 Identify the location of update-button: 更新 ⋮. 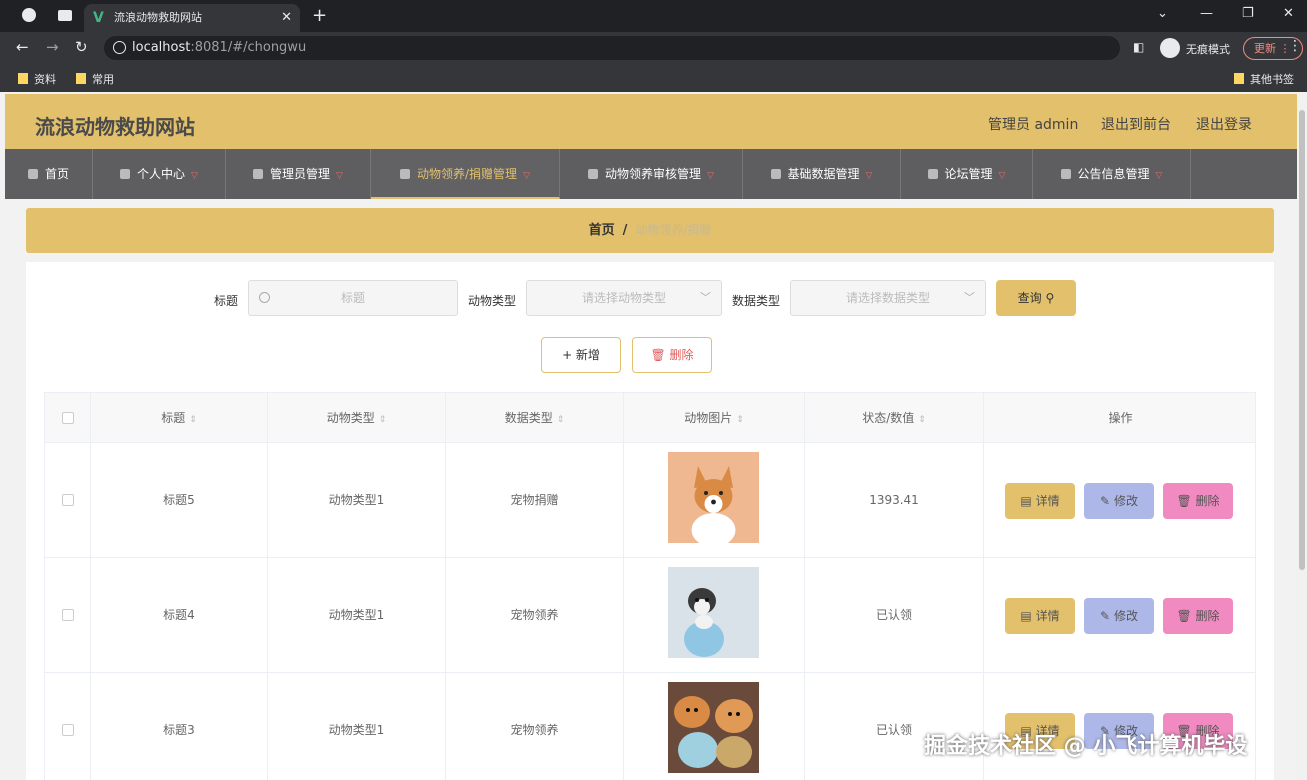
(1273, 48).